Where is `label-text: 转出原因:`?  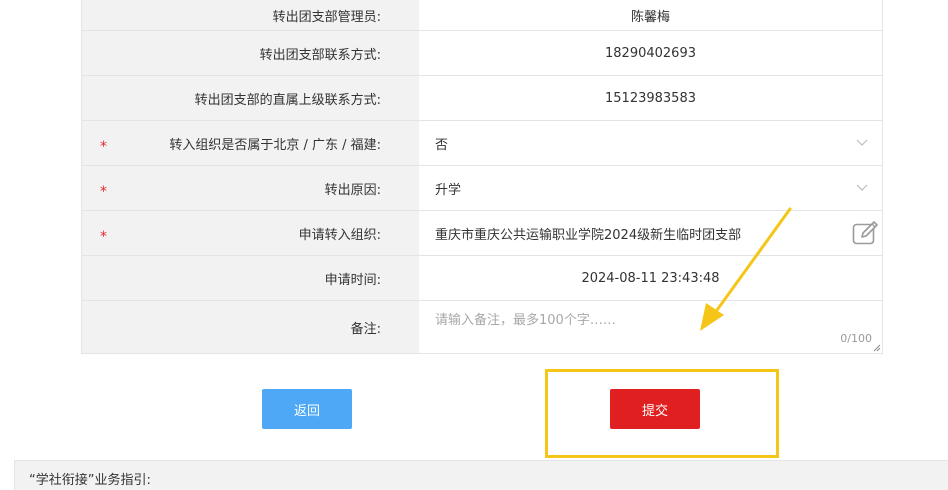
label-text: 转出原因: is located at coordinates (352, 190).